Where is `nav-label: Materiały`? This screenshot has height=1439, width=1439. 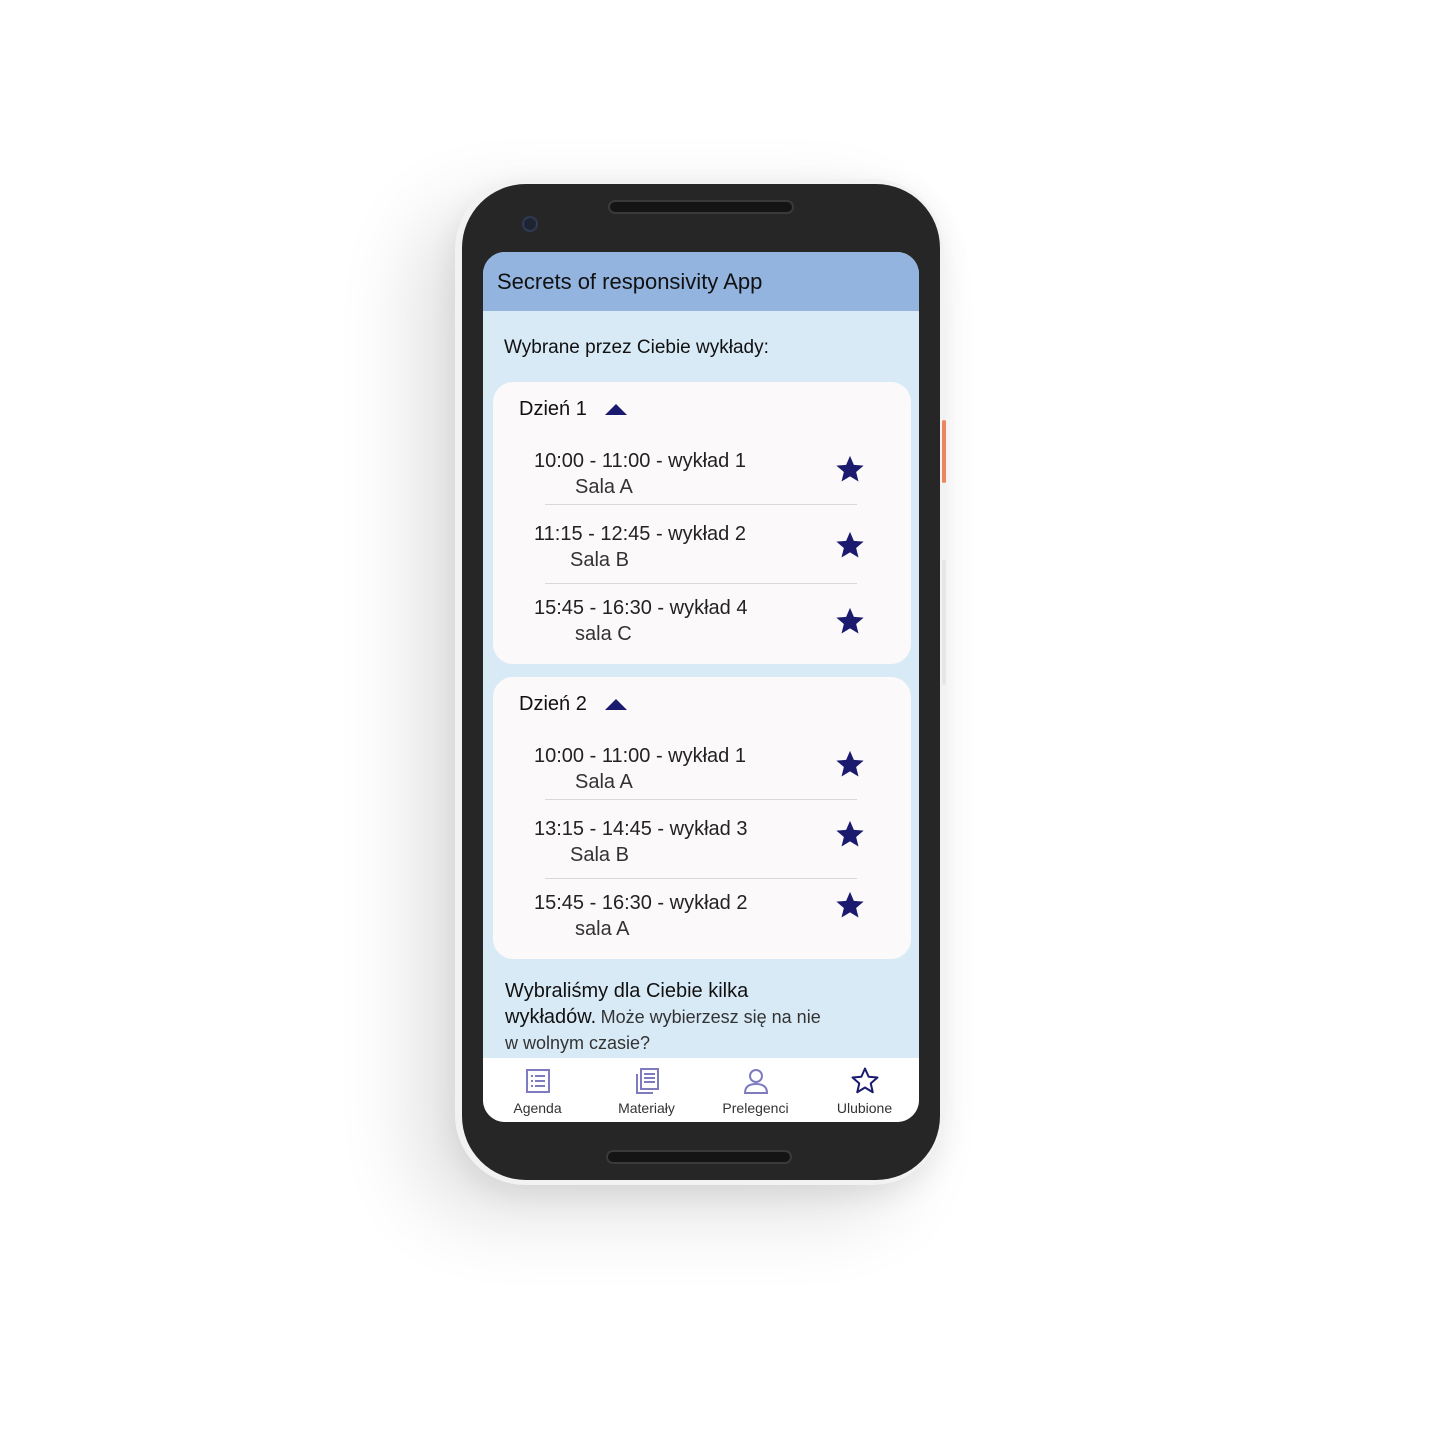 nav-label: Materiały is located at coordinates (646, 1108).